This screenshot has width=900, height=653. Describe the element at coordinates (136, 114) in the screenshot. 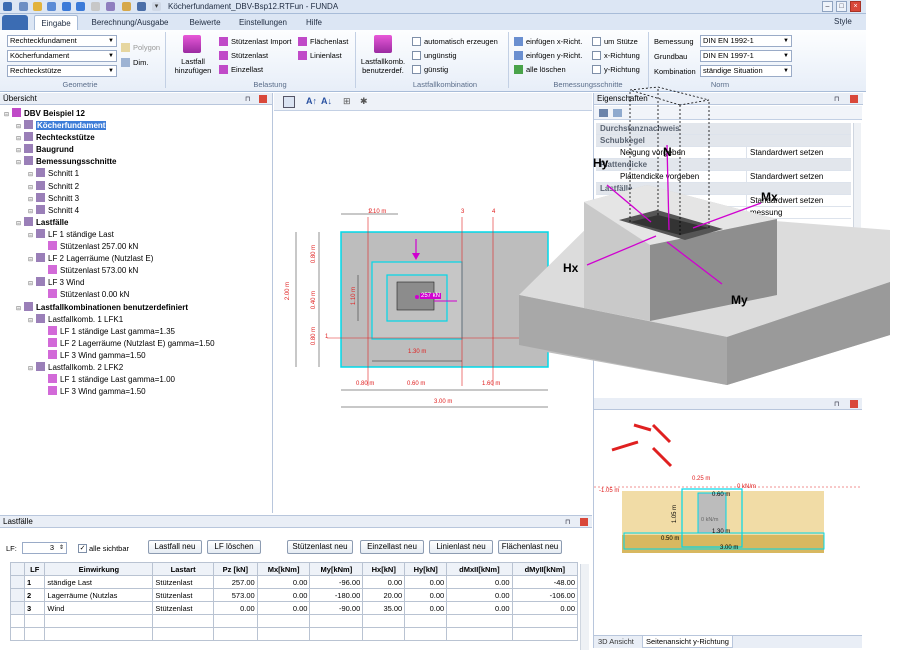

I see `tree-item: ⊟ DBV Beispiel 12` at that location.